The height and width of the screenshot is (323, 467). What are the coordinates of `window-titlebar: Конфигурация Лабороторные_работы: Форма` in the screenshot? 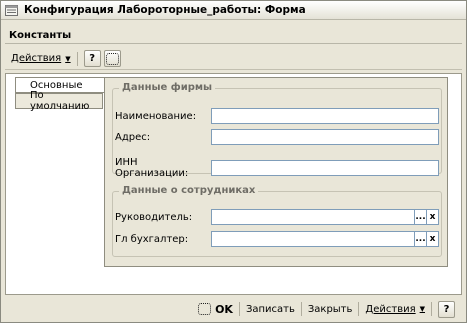 It's located at (233, 10).